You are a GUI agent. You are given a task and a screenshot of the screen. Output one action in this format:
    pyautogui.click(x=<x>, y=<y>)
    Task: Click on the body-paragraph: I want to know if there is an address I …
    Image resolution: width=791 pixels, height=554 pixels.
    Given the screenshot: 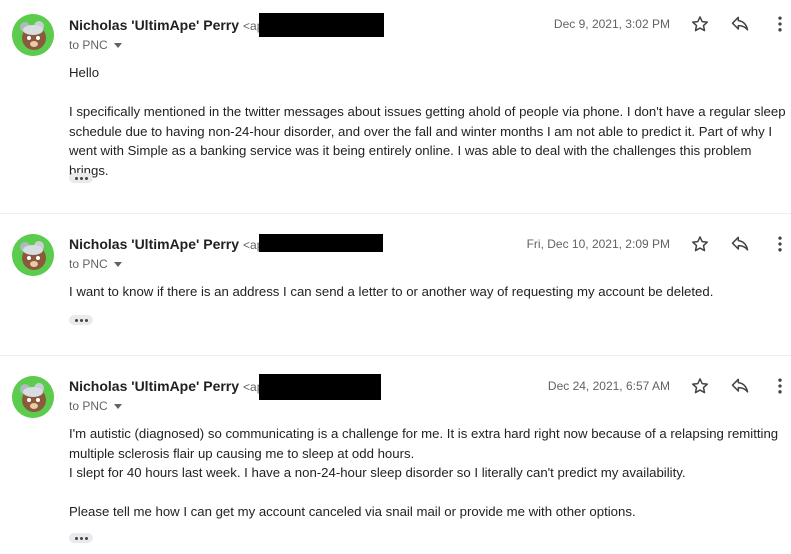 What is the action you would take?
    pyautogui.click(x=391, y=291)
    